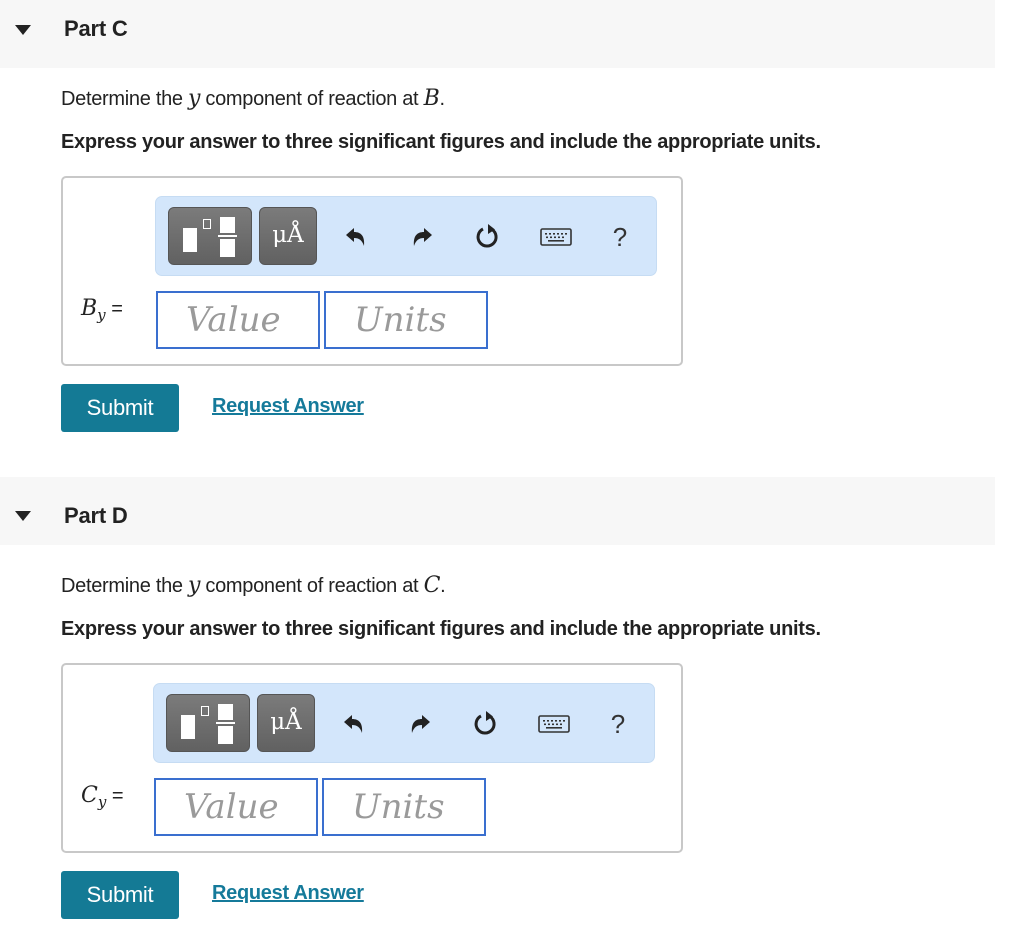 This screenshot has height=937, width=1024. Describe the element at coordinates (96, 515) in the screenshot. I see `part-title: Part D` at that location.